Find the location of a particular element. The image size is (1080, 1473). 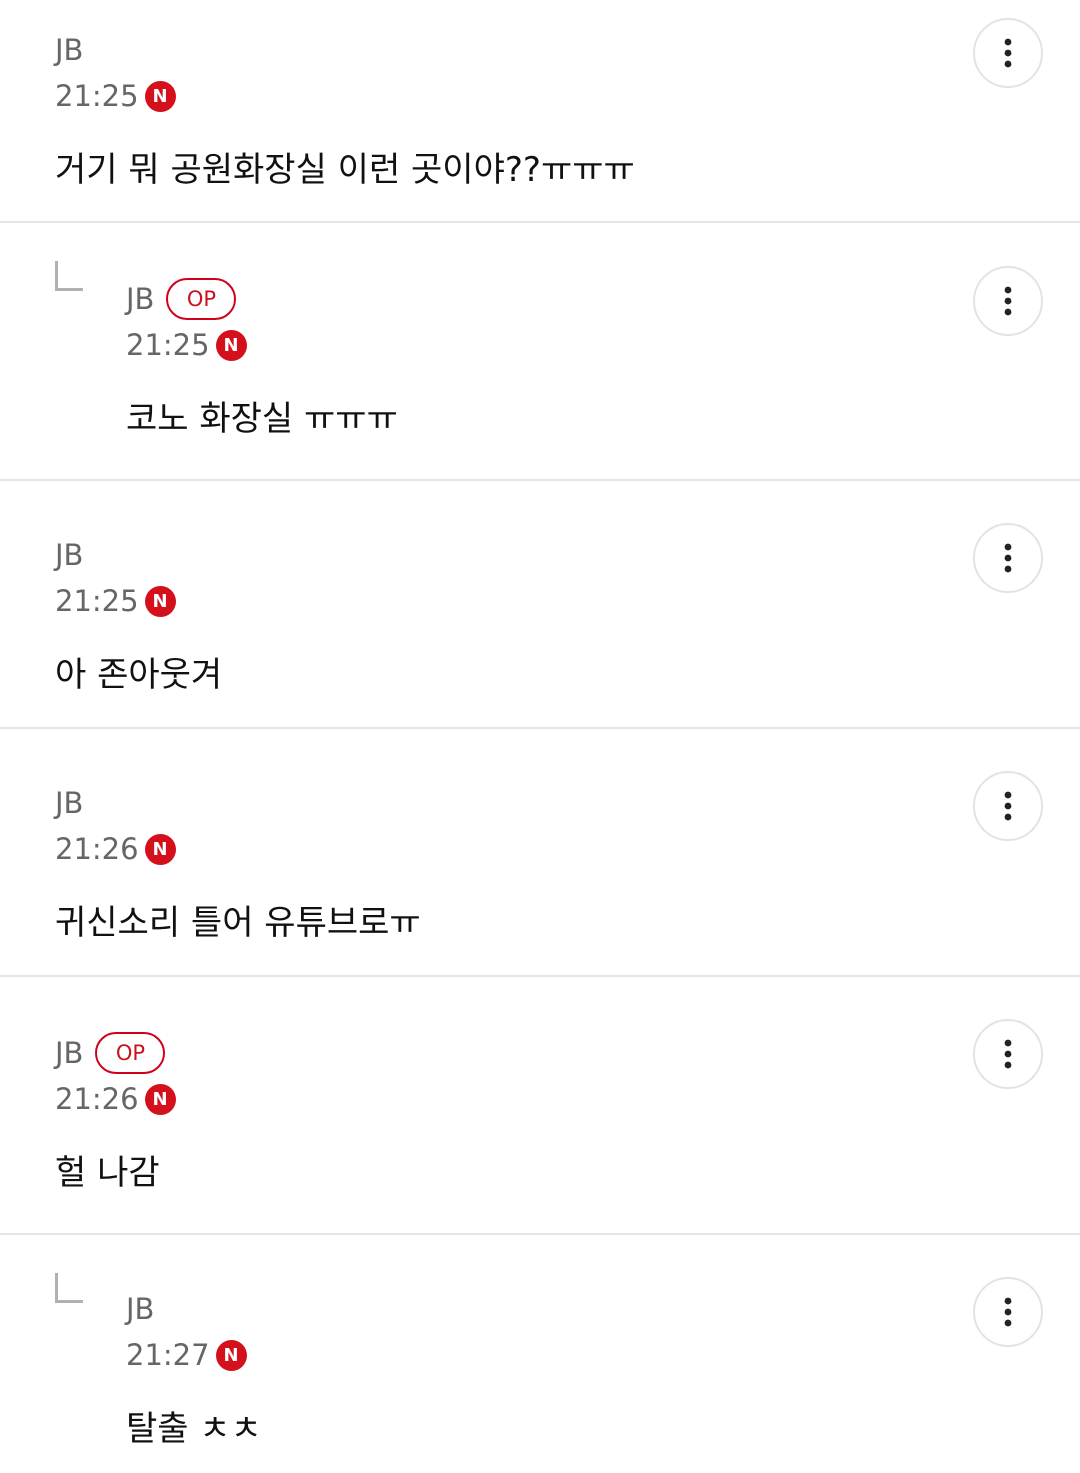

time-row: 21:27 N is located at coordinates (194, 1355).